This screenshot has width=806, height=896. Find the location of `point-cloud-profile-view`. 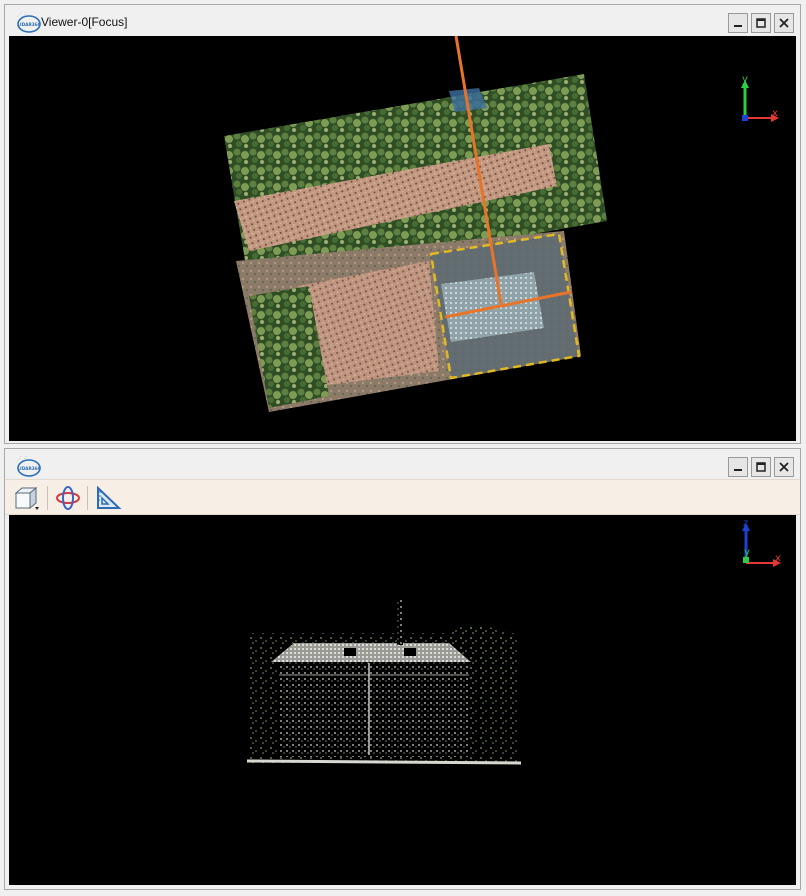

point-cloud-profile-view is located at coordinates (384, 682).